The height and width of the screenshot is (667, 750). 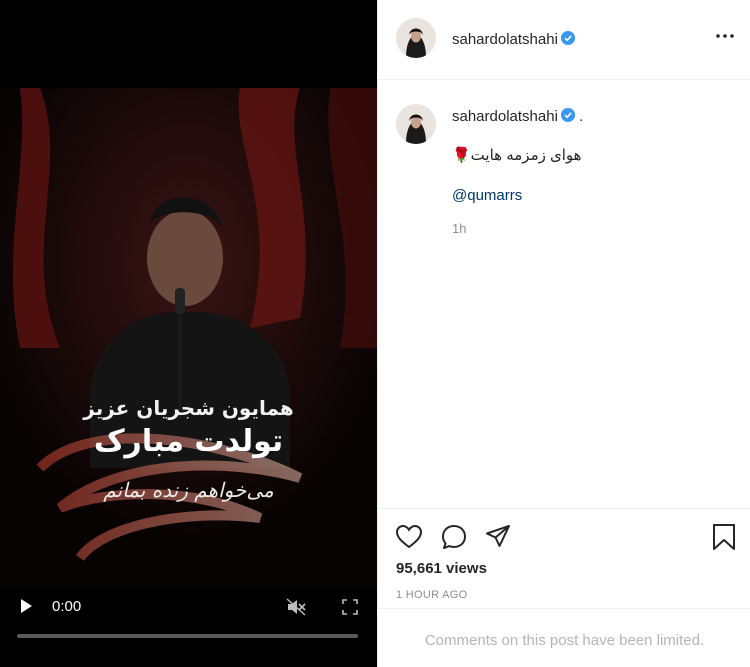 I want to click on caption-author-avatar, so click(x=416, y=124).